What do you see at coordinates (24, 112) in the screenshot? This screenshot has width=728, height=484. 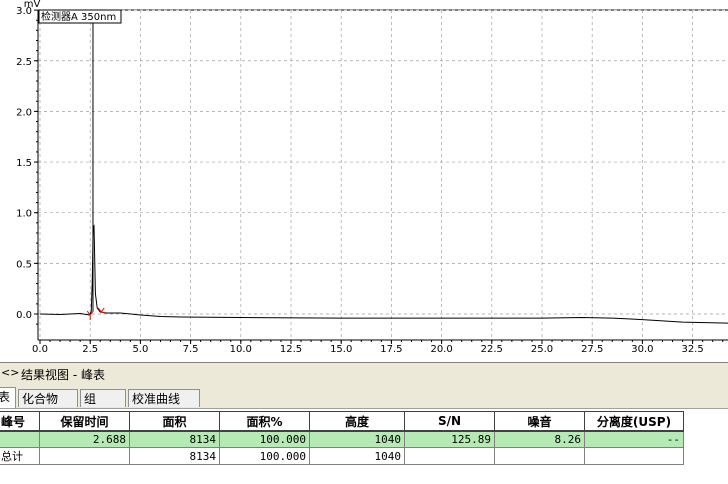 I see `y-tick-label: 2.0` at bounding box center [24, 112].